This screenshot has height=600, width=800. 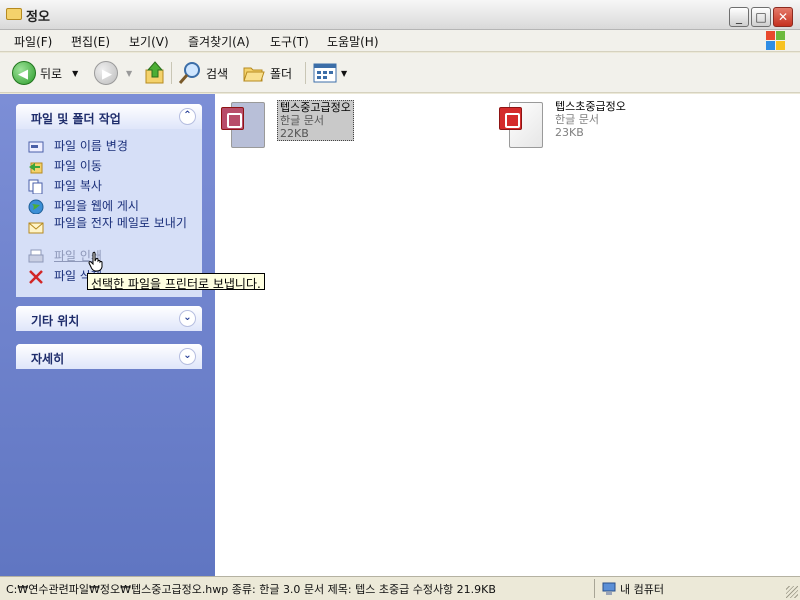 What do you see at coordinates (96, 206) in the screenshot?
I see `task-publish-label: 파일을 웹에 게시` at bounding box center [96, 206].